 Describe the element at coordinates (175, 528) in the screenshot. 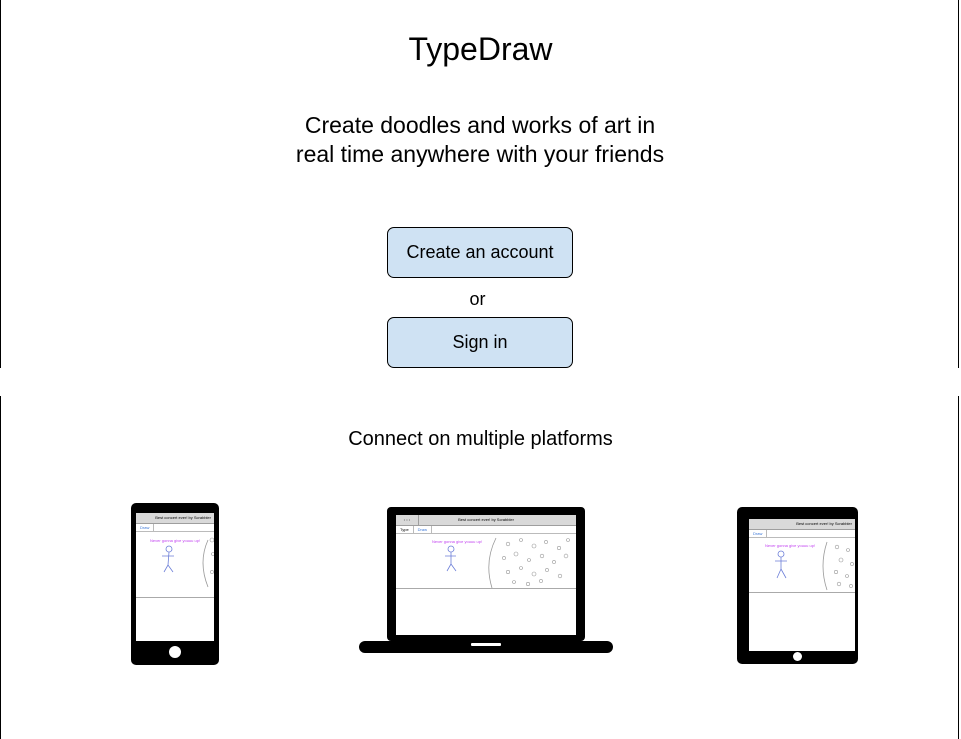

I see `phone-screen-toolbar: Draw` at that location.